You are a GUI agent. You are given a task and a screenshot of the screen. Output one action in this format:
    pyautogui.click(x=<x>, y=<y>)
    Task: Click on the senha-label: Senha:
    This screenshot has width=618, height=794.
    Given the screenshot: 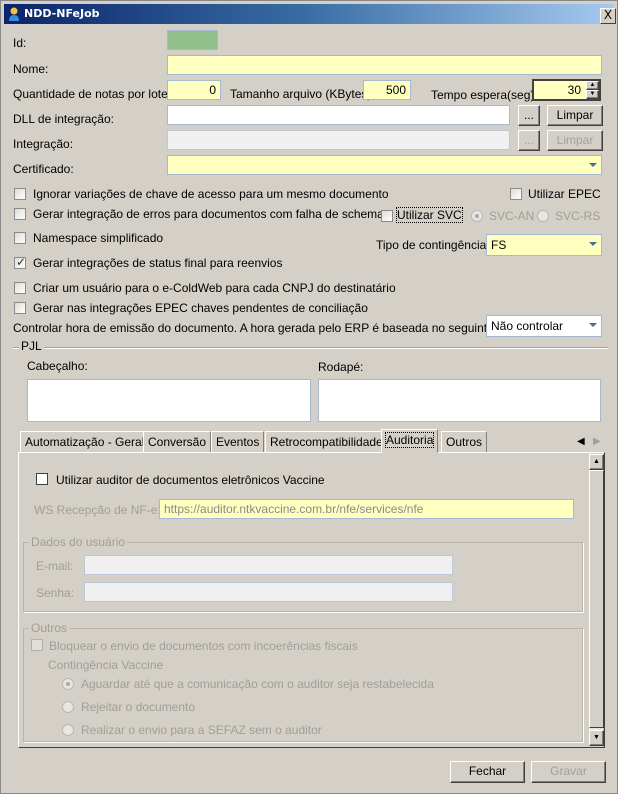 What is the action you would take?
    pyautogui.click(x=55, y=593)
    